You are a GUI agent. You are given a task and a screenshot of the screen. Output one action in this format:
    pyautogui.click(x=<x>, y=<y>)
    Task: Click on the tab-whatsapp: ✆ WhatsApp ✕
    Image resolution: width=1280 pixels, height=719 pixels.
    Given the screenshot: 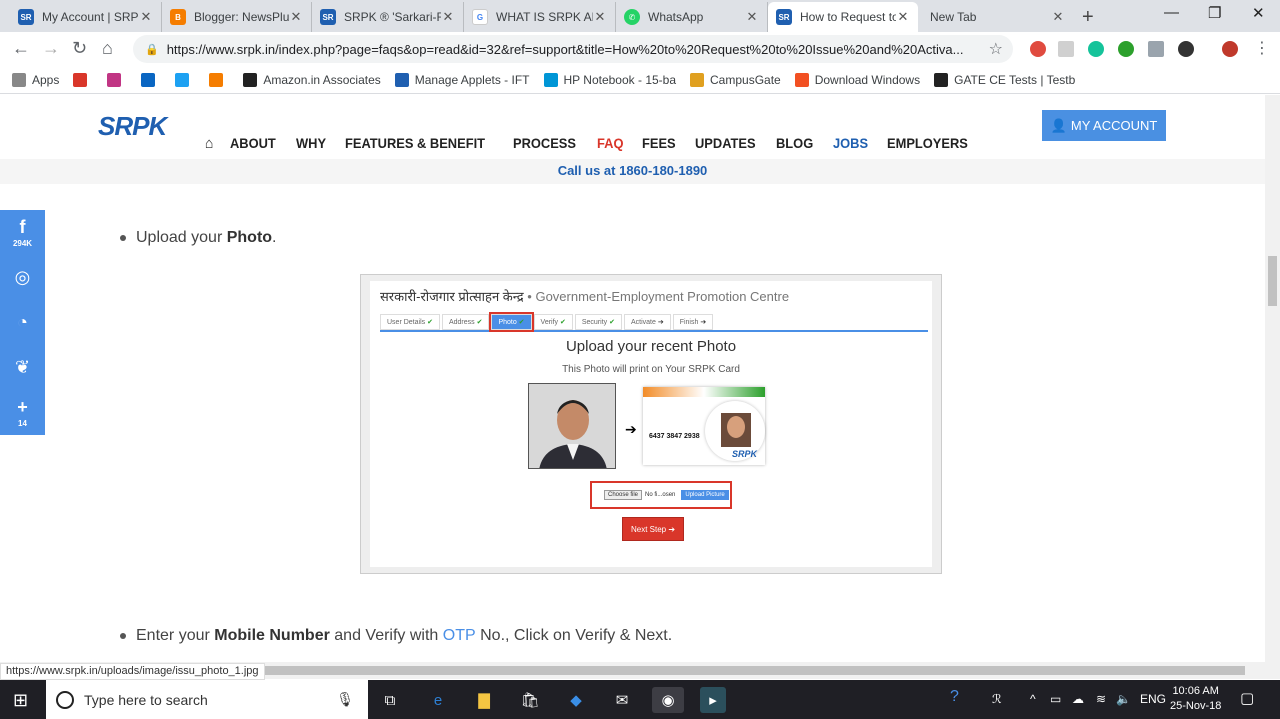 What is the action you would take?
    pyautogui.click(x=692, y=17)
    